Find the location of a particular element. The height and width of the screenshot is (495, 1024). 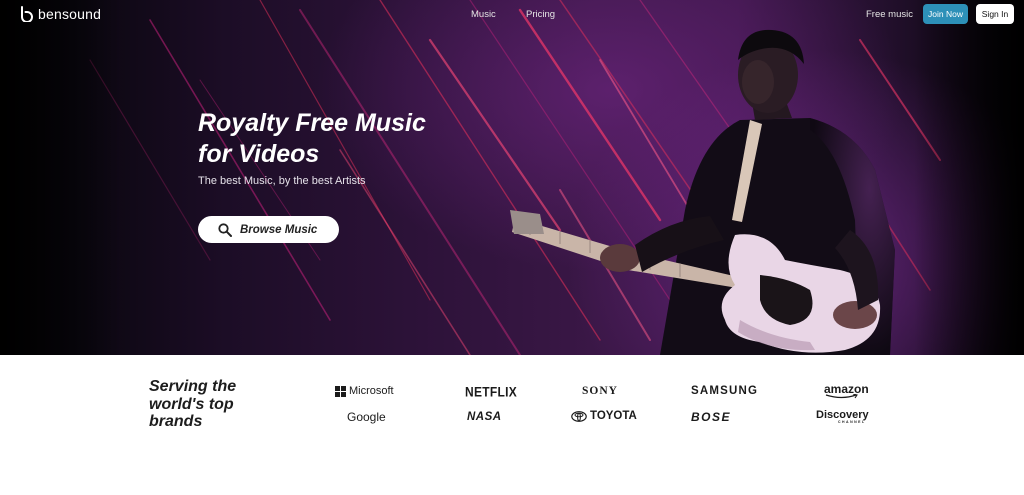

nav-link-music: Music is located at coordinates (483, 14).